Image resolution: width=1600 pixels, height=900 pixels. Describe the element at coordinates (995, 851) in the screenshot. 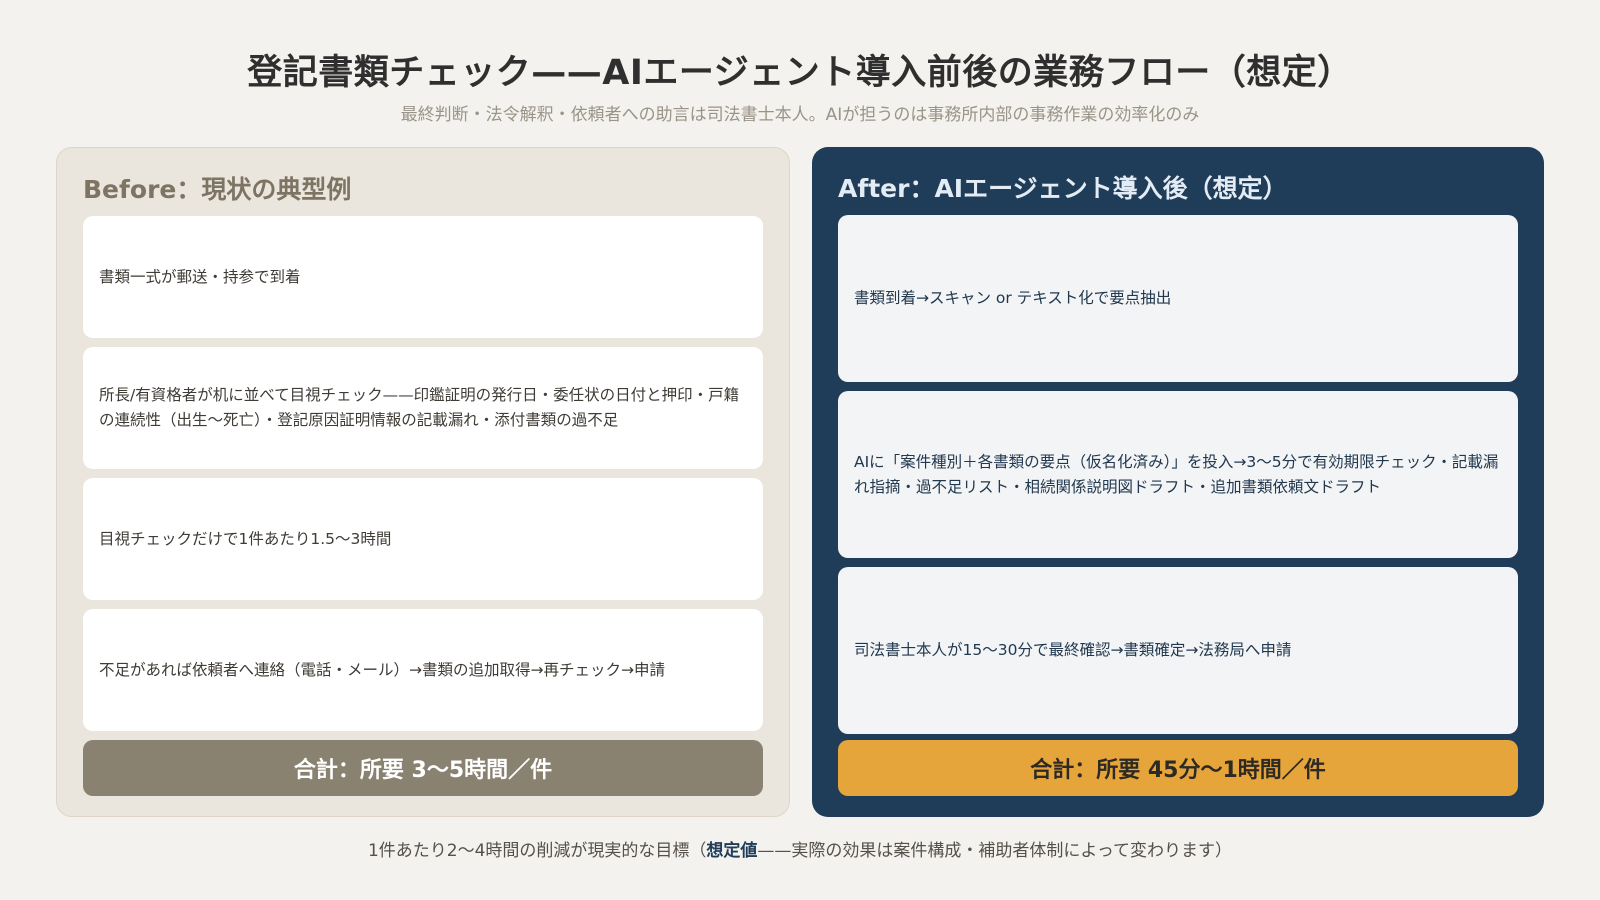

I see `footnote-suffix: ——実際の効果は案件構成・補助者体制によって変わります）` at that location.